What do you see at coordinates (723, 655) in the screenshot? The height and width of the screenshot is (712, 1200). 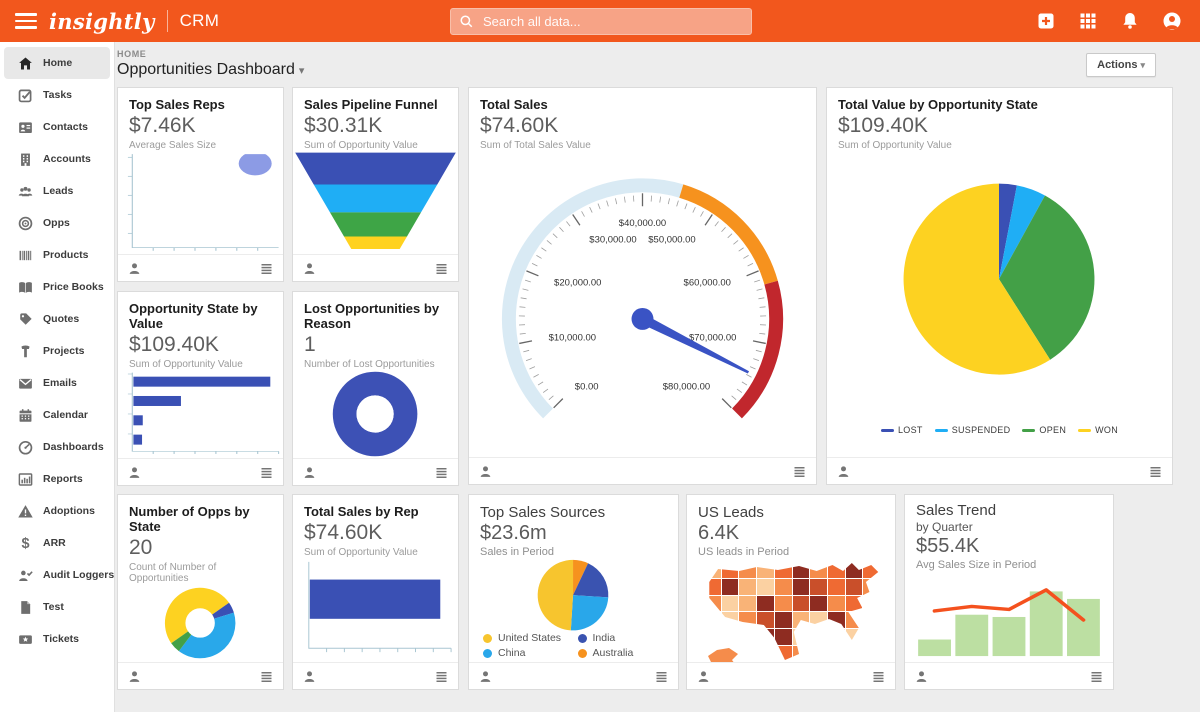 I see `map-alaska` at bounding box center [723, 655].